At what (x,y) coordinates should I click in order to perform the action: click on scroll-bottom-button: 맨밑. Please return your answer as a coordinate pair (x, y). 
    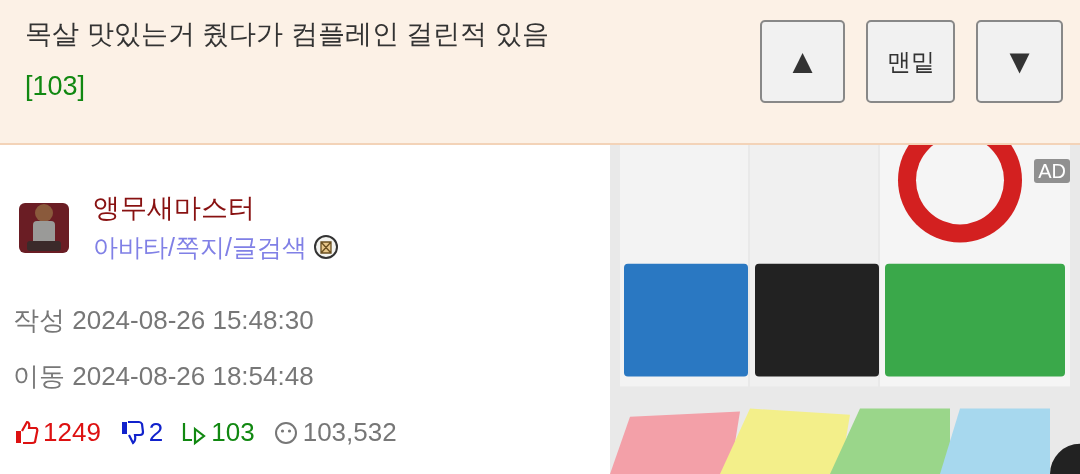
    Looking at the image, I should click on (910, 61).